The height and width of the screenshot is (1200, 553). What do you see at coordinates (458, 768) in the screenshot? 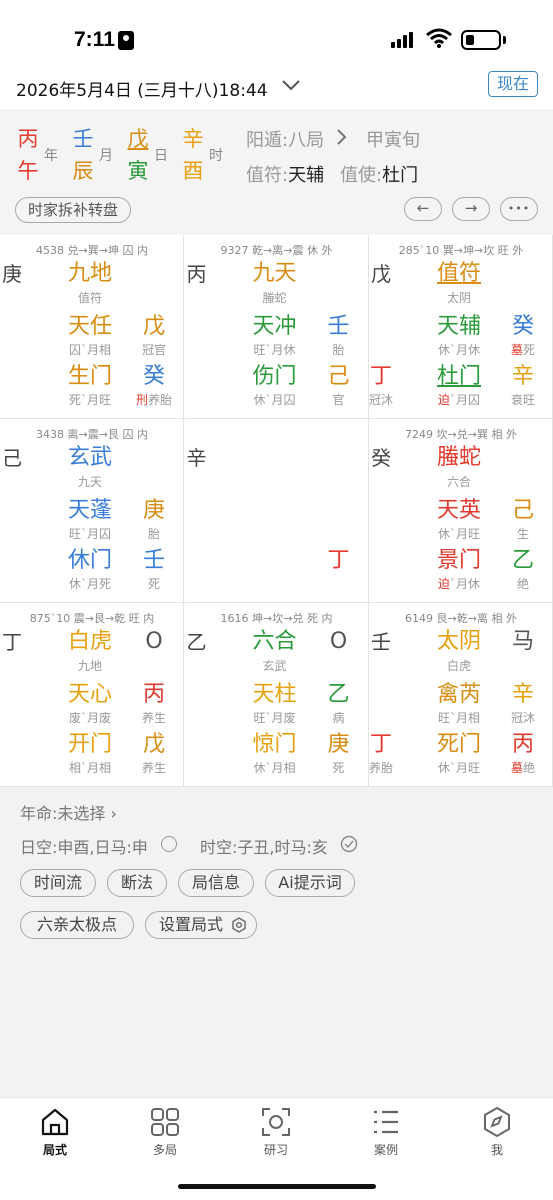
I see `palace-door-sub: 休`月旺` at bounding box center [458, 768].